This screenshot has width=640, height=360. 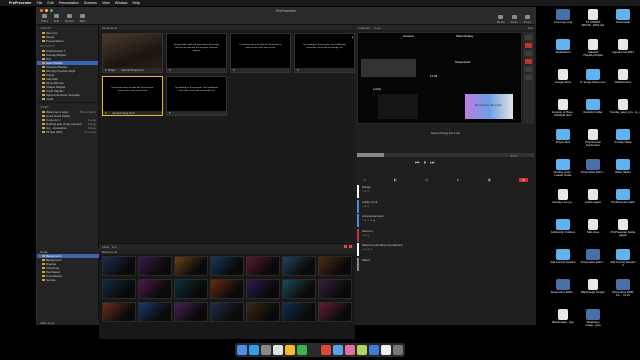 I want to click on desktop-icon: Sunday_apex_pm...ny_slide...2018.zip, so click(x=625, y=106).